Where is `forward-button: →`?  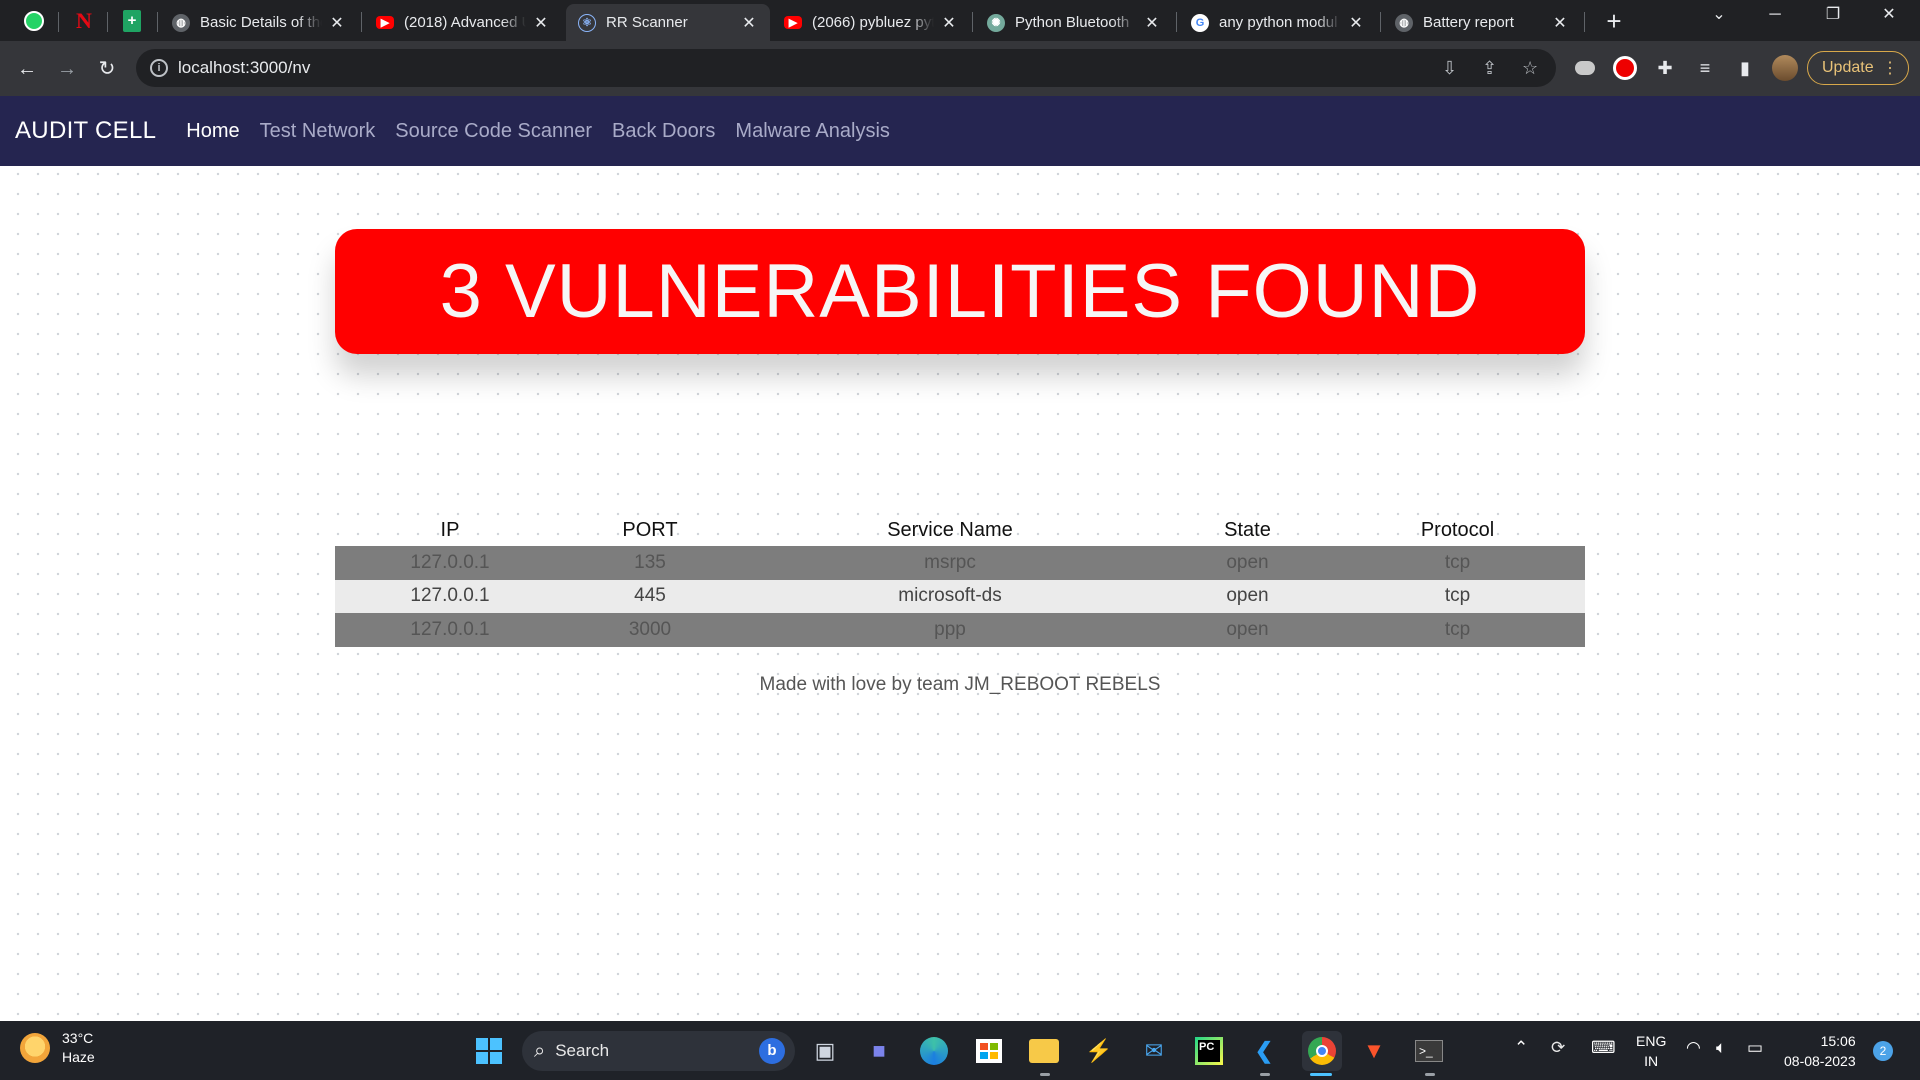
forward-button: → is located at coordinates (67, 69).